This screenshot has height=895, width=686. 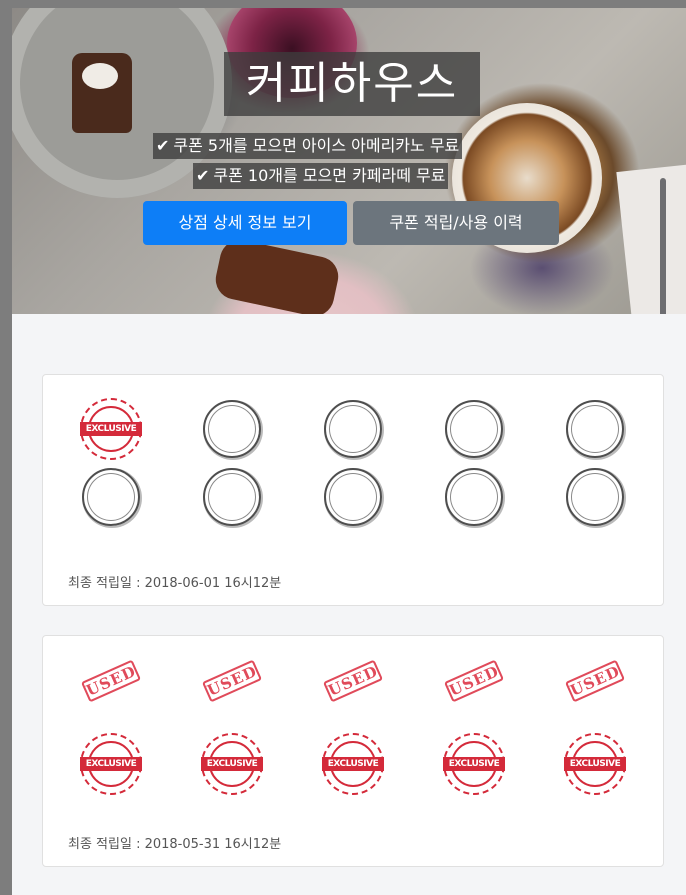 I want to click on coupon-history-button: 쿠폰 적립/사용 이력, so click(x=456, y=223).